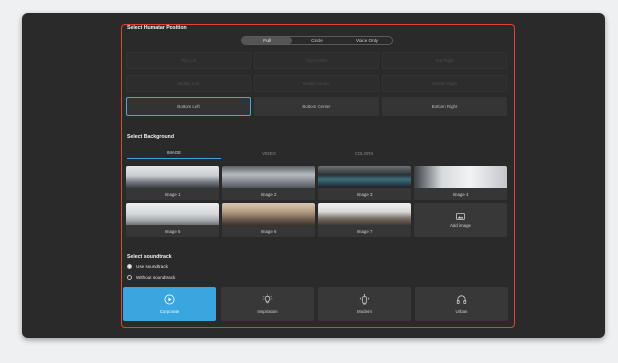 This screenshot has height=363, width=618. I want to click on position-top-right: Top Right, so click(444, 60).